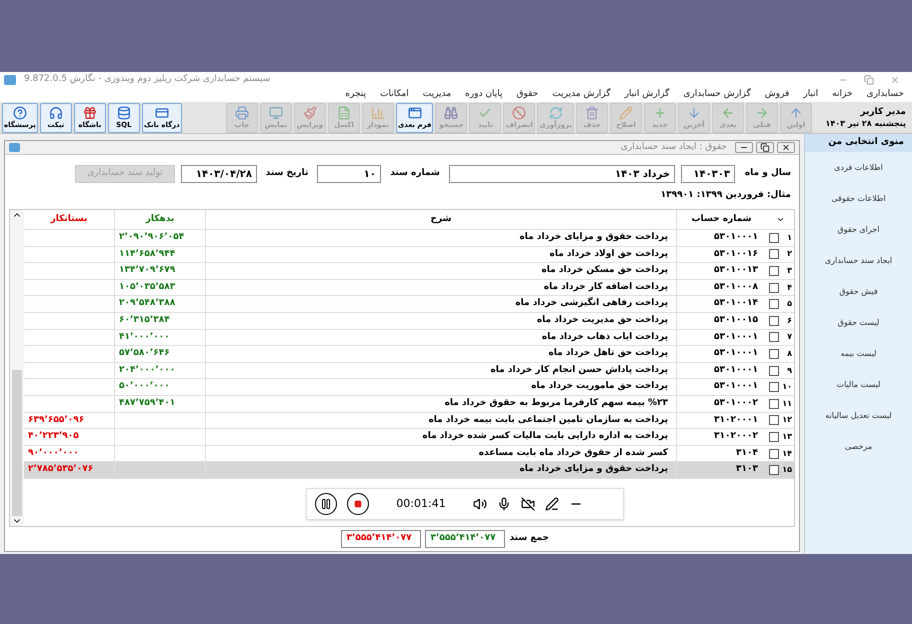 This screenshot has height=624, width=912. I want to click on speaker-icon, so click(480, 504).